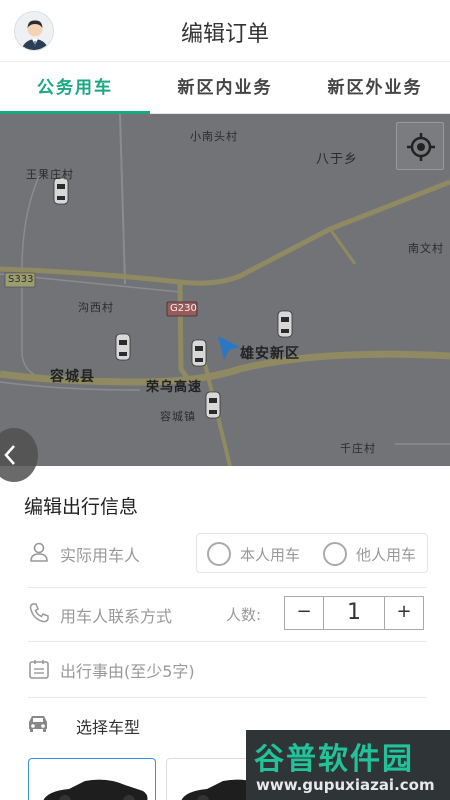 This screenshot has width=450, height=800. I want to click on car-icon, so click(38, 724).